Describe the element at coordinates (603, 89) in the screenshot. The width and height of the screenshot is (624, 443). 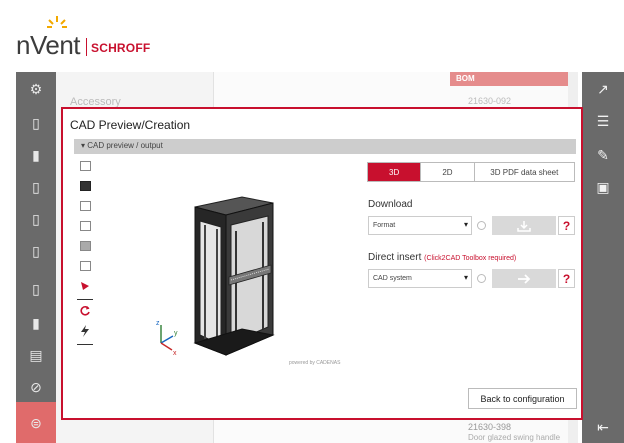
I see `external-link-icon: ↗` at that location.